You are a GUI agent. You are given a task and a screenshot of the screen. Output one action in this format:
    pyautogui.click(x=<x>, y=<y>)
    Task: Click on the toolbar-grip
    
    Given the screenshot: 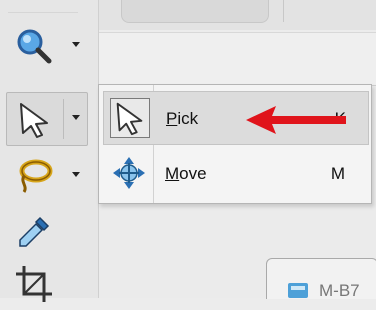 What is the action you would take?
    pyautogui.click(x=43, y=6)
    